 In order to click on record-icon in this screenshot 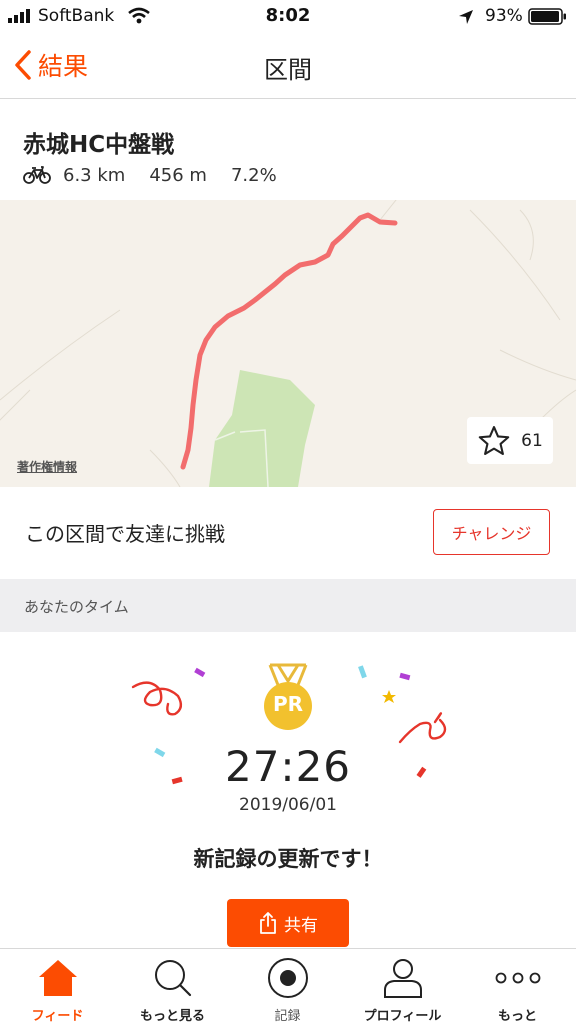, I will do `click(287, 978)`.